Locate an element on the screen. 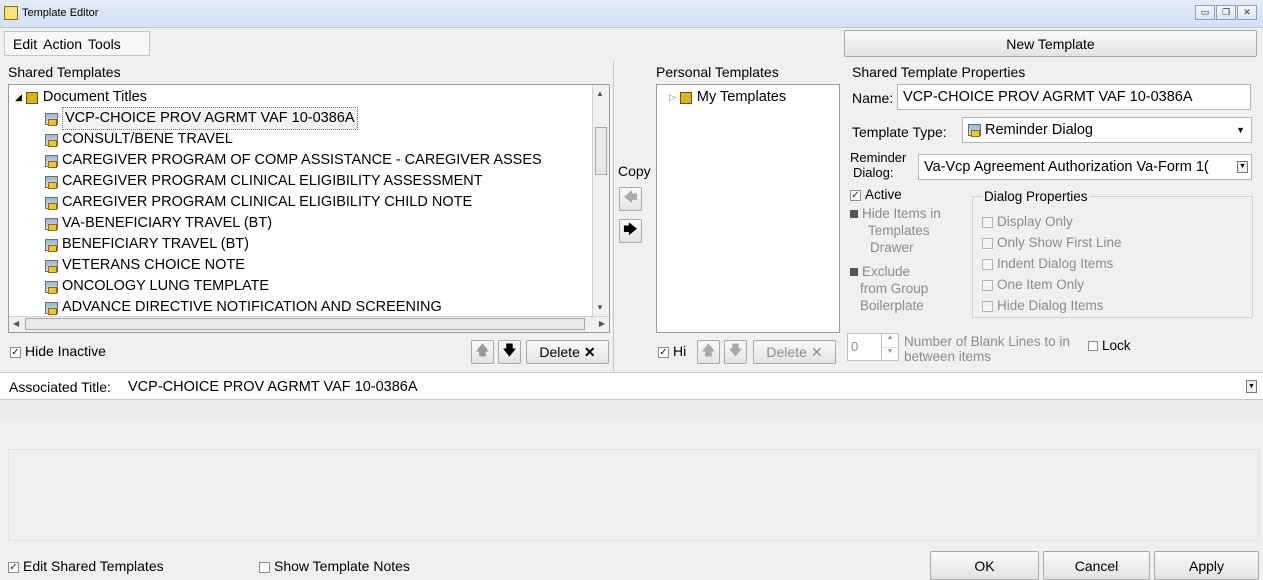  personal-templates-heading: Personal Templates is located at coordinates (717, 72).